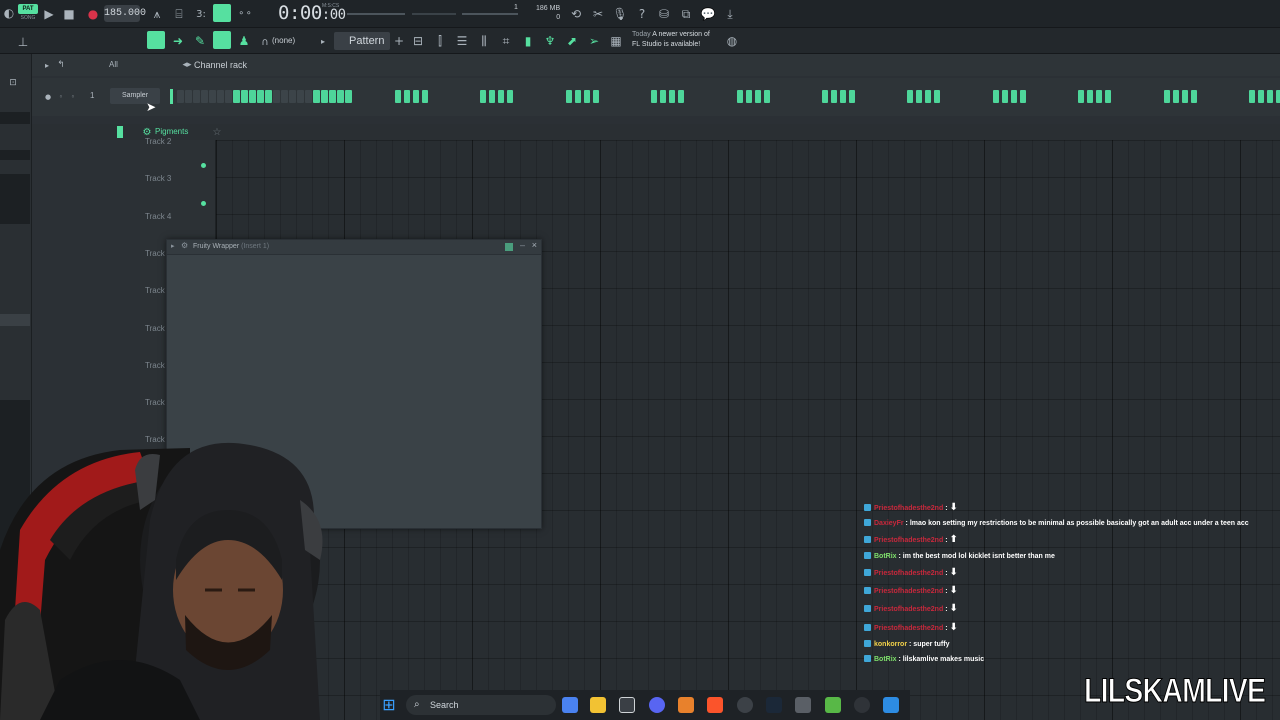 This screenshot has height=720, width=1280. What do you see at coordinates (200, 41) in the screenshot?
I see `brush-tool-icon: ✎` at bounding box center [200, 41].